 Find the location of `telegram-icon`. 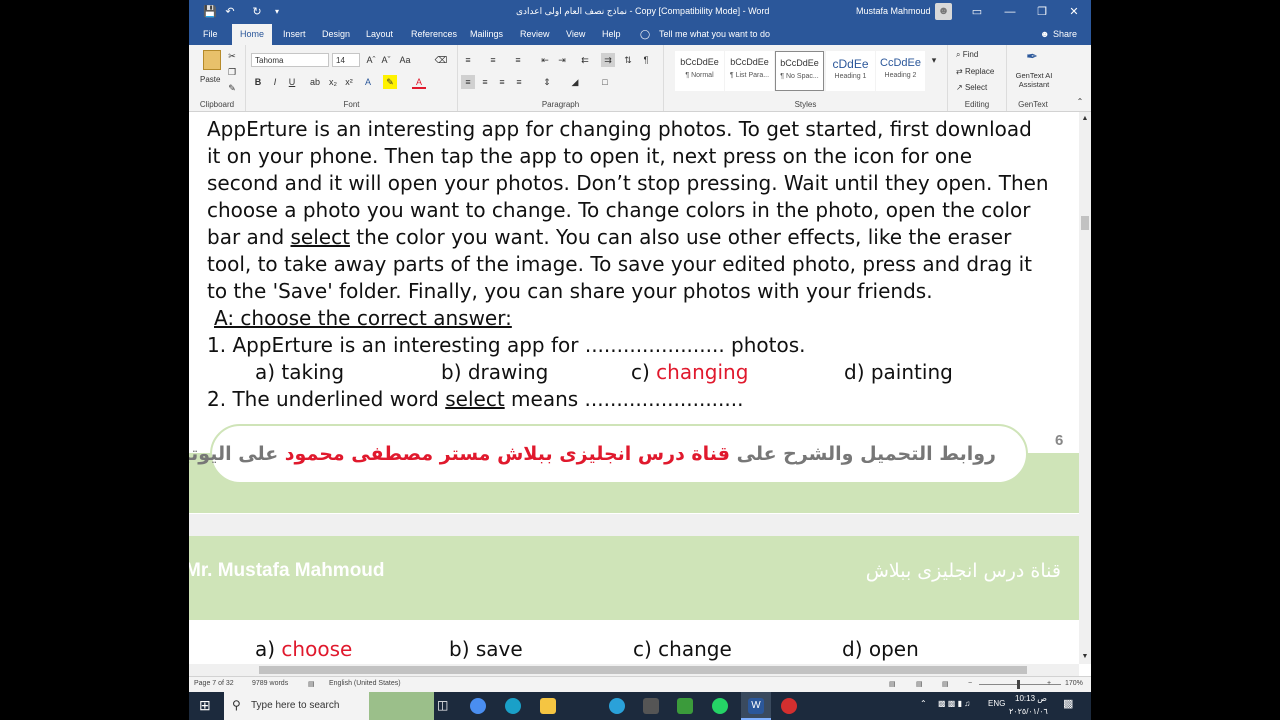

telegram-icon is located at coordinates (617, 706).